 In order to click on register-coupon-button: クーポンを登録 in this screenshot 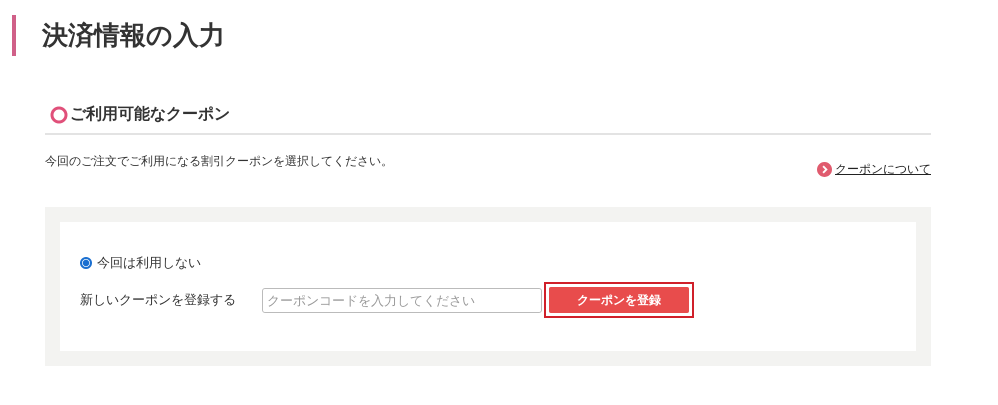, I will do `click(619, 300)`.